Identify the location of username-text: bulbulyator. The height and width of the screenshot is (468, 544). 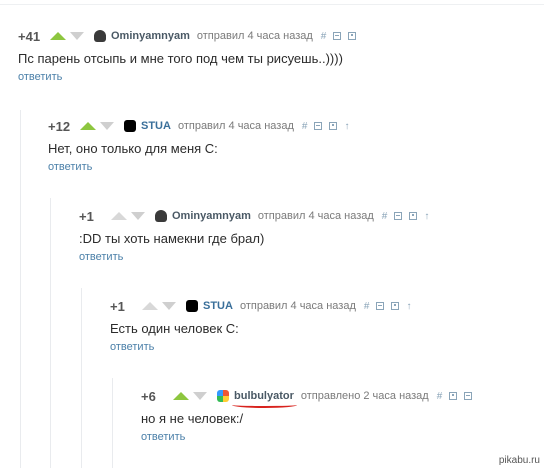
(264, 396).